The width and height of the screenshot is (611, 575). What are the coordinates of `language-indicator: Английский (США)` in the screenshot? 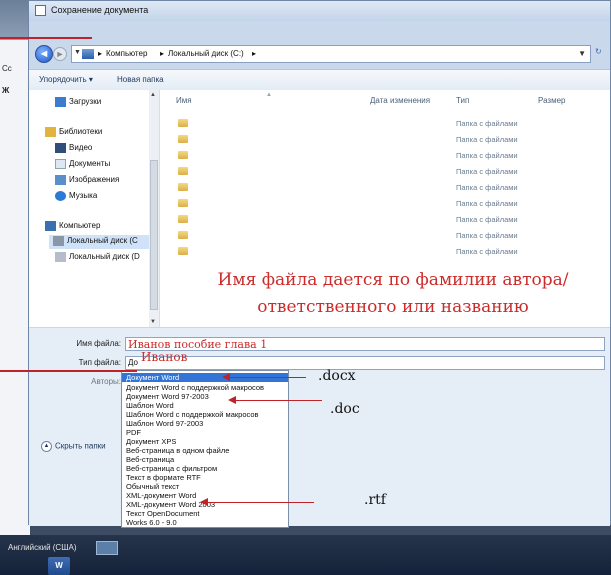 It's located at (42, 547).